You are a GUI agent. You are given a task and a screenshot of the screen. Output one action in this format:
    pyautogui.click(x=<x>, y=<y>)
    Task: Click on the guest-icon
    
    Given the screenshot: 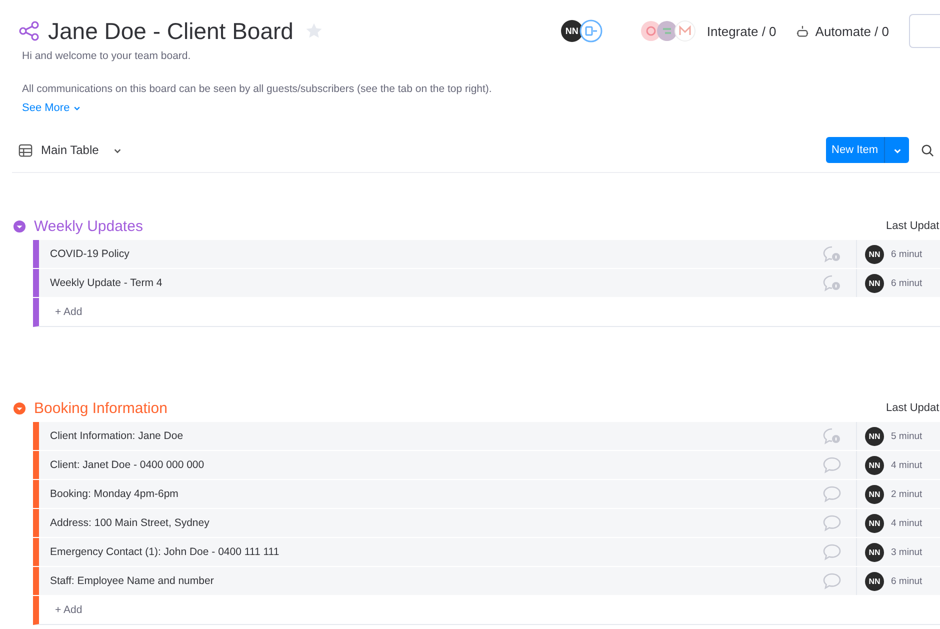 What is the action you would take?
    pyautogui.click(x=590, y=31)
    